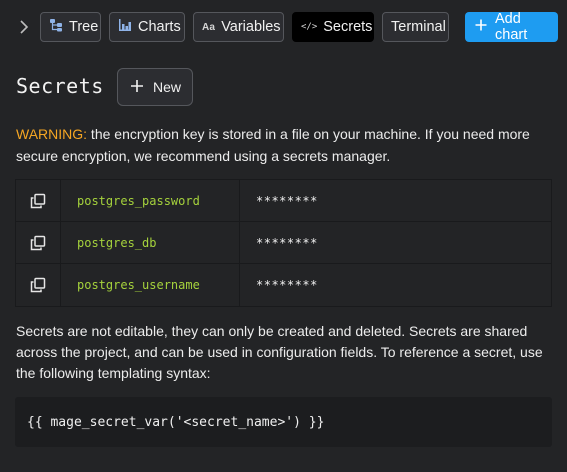  I want to click on tab-terminal: Terminal, so click(415, 27).